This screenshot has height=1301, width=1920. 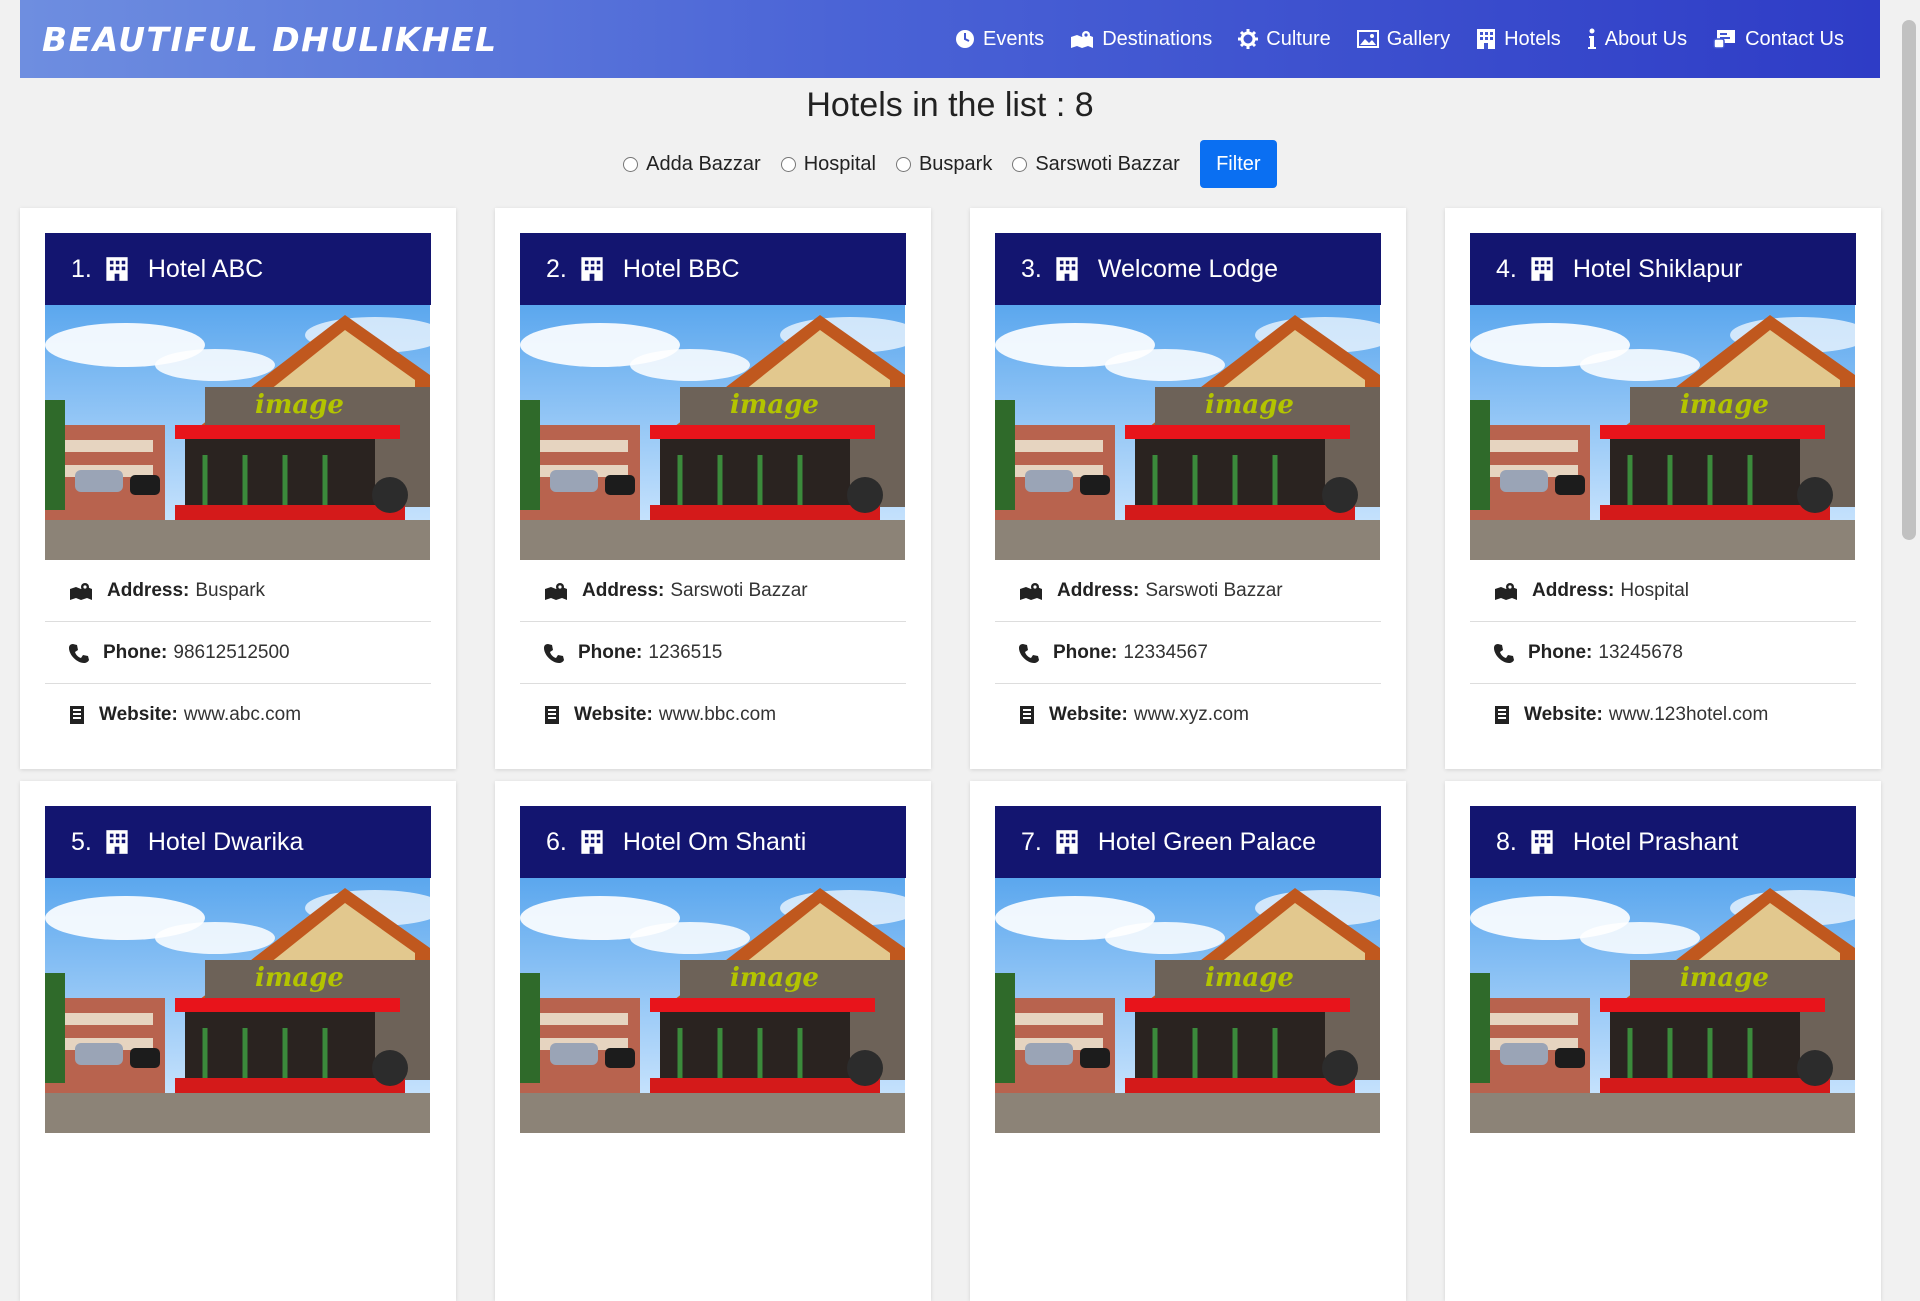 What do you see at coordinates (556, 268) in the screenshot?
I see `hotel-number: 2.` at bounding box center [556, 268].